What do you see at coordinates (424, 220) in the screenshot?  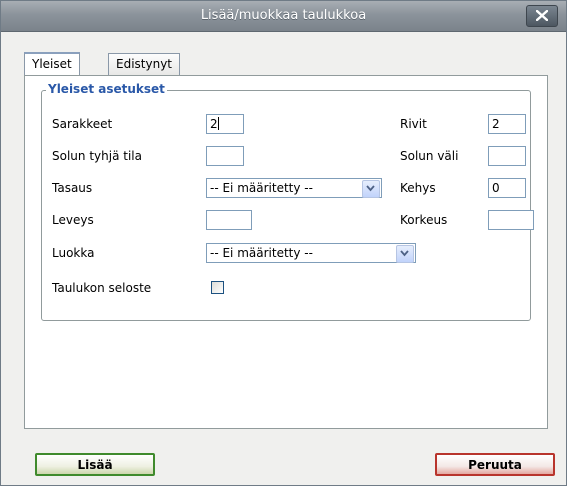 I see `height-label: Korkeus` at bounding box center [424, 220].